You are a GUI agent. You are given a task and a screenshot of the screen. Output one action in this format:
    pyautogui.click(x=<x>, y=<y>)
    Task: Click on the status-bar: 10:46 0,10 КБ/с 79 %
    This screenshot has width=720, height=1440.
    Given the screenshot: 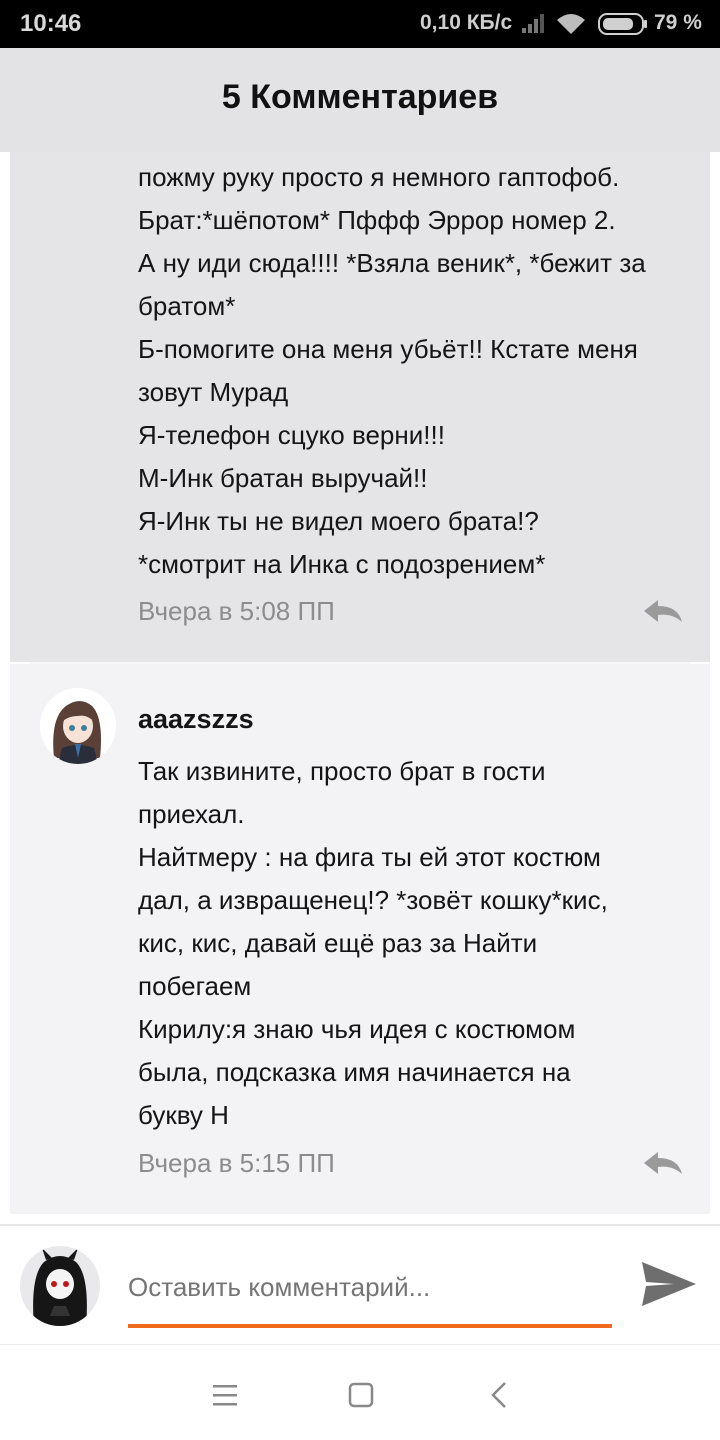 What is the action you would take?
    pyautogui.click(x=360, y=24)
    